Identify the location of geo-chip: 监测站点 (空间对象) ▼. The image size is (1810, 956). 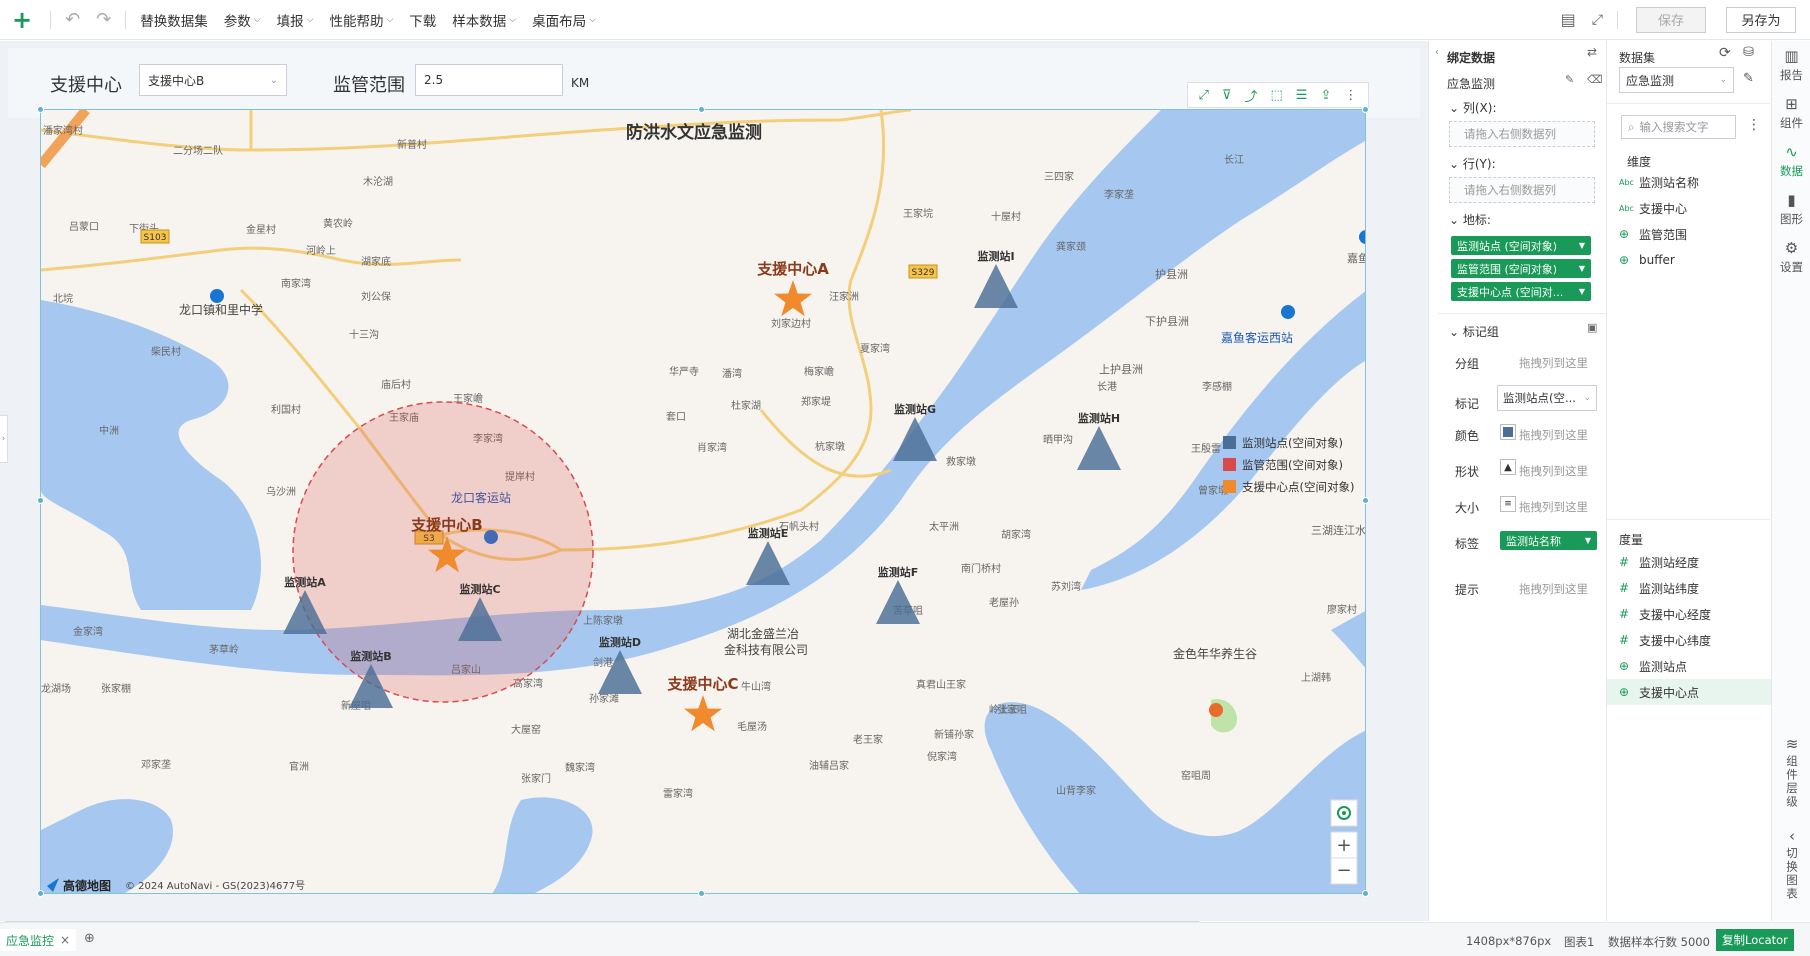
(1521, 245).